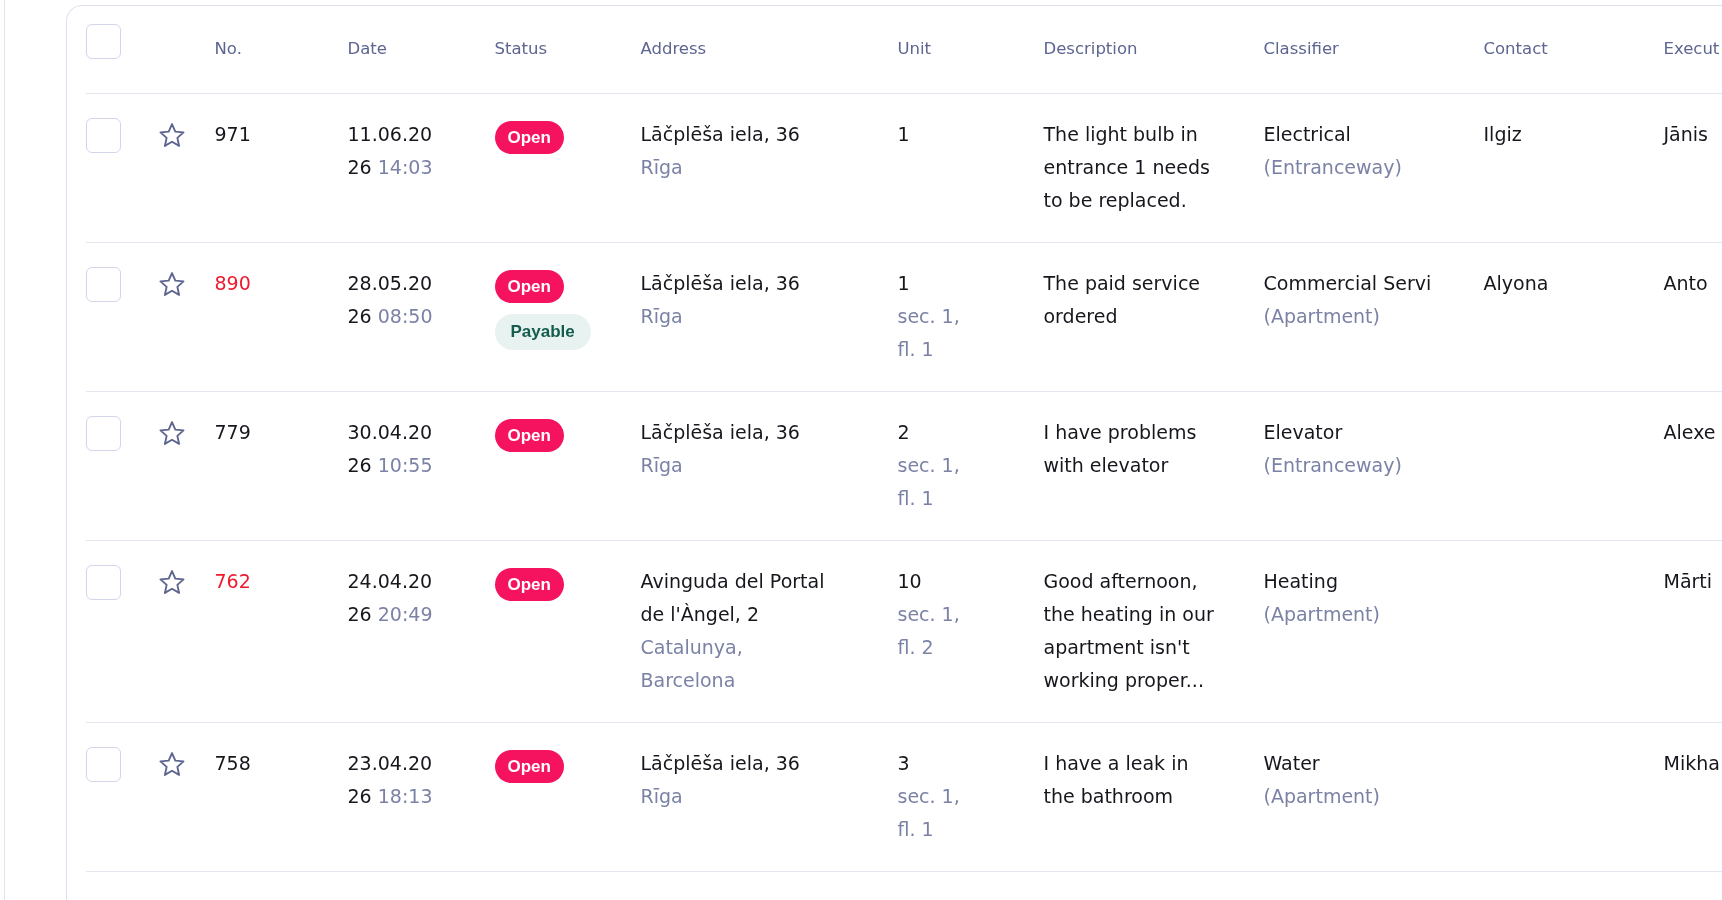 The height and width of the screenshot is (900, 1722). I want to click on category-text: Elevator, so click(1303, 432).